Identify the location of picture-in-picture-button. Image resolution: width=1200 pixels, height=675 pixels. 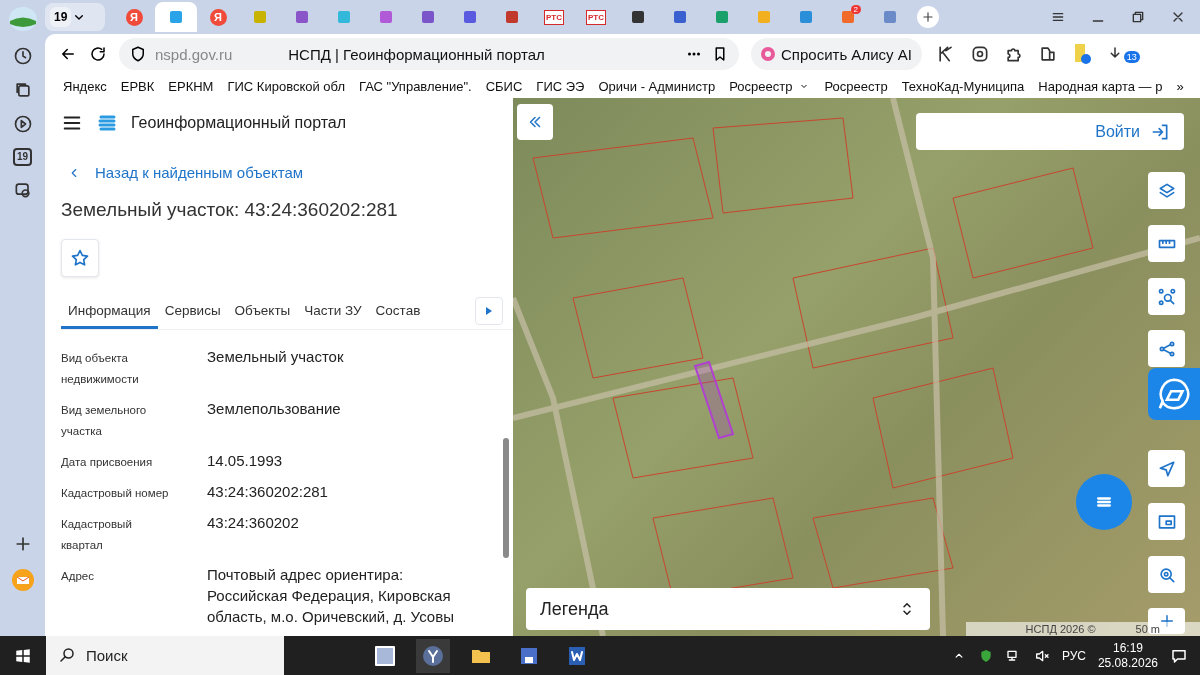
(1166, 521).